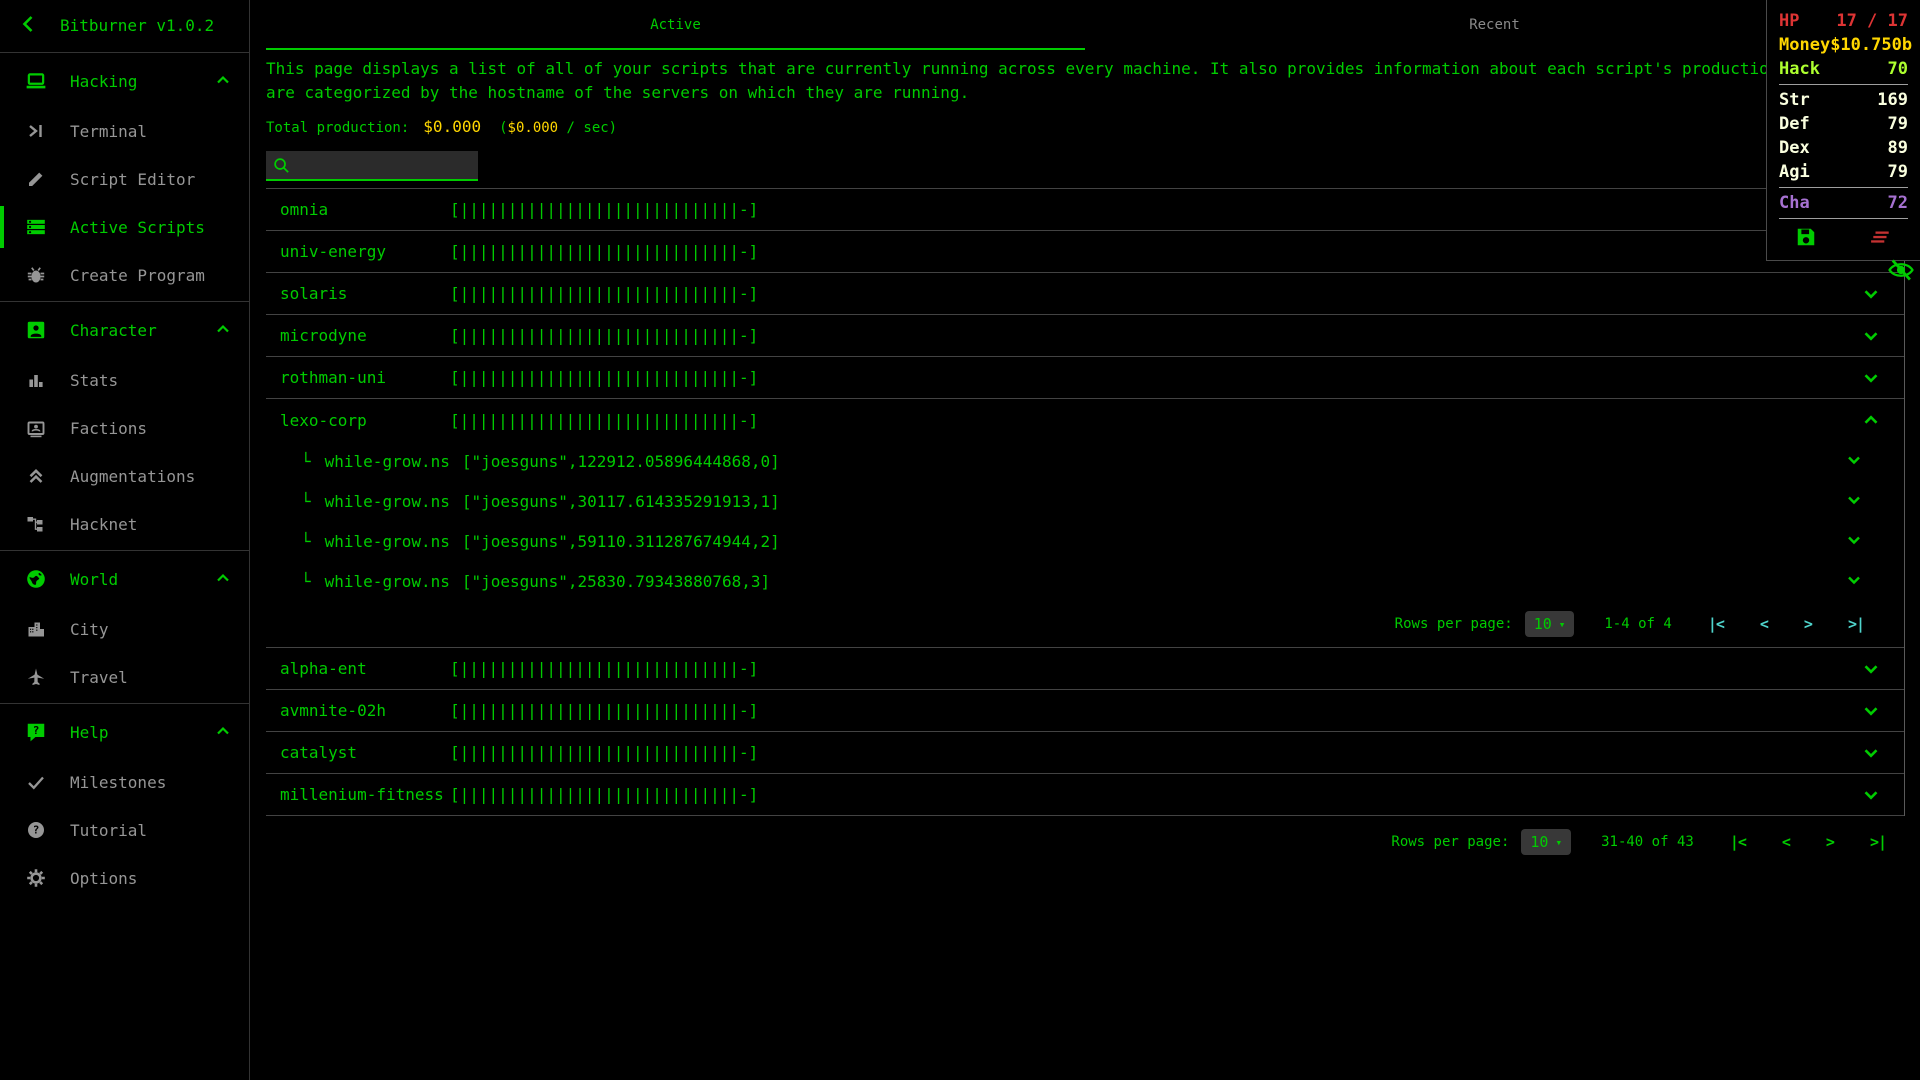  Describe the element at coordinates (1562, 624) in the screenshot. I see `chevron-down-icon: ▾` at that location.